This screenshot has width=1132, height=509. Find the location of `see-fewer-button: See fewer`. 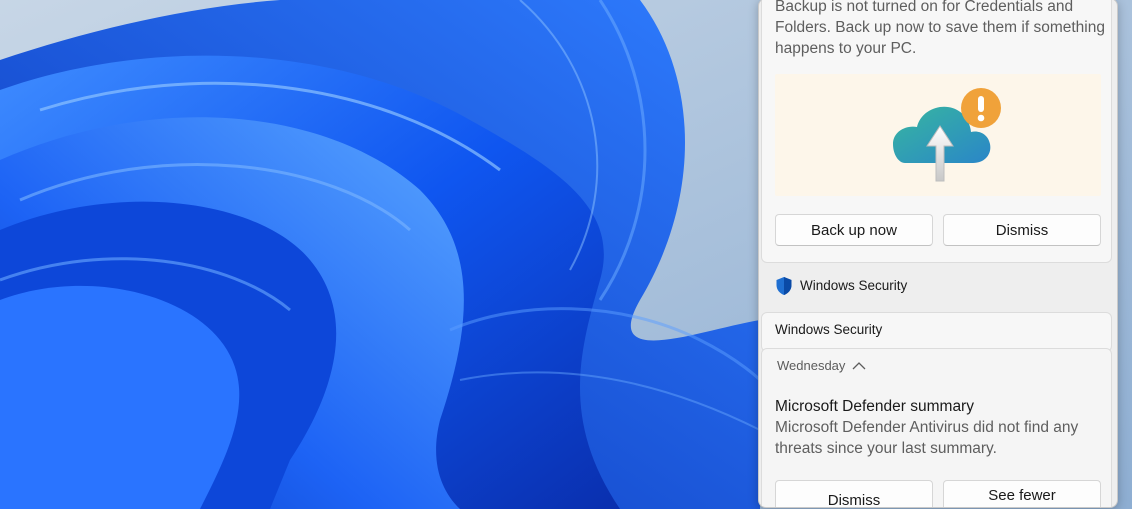

see-fewer-button: See fewer is located at coordinates (1022, 493).